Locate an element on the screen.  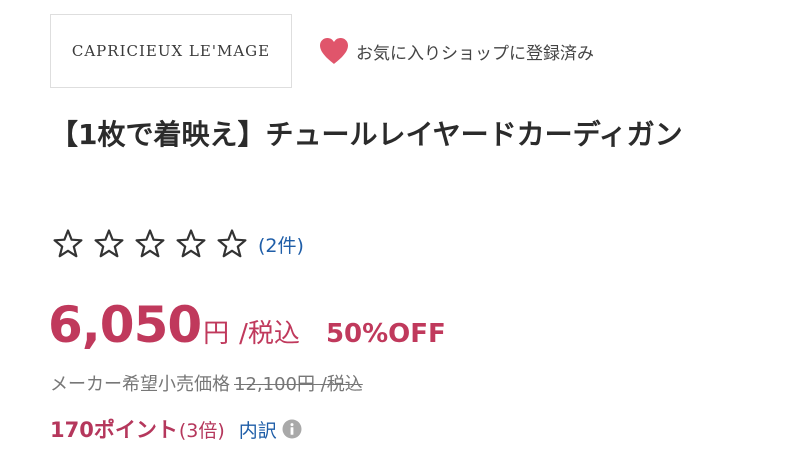
price-tax-note: /税込 is located at coordinates (269, 334).